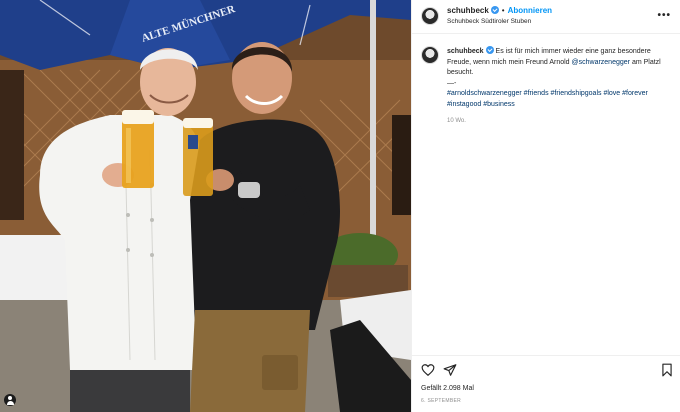 The height and width of the screenshot is (412, 680). What do you see at coordinates (10, 400) in the screenshot?
I see `tagged-user-icon` at bounding box center [10, 400].